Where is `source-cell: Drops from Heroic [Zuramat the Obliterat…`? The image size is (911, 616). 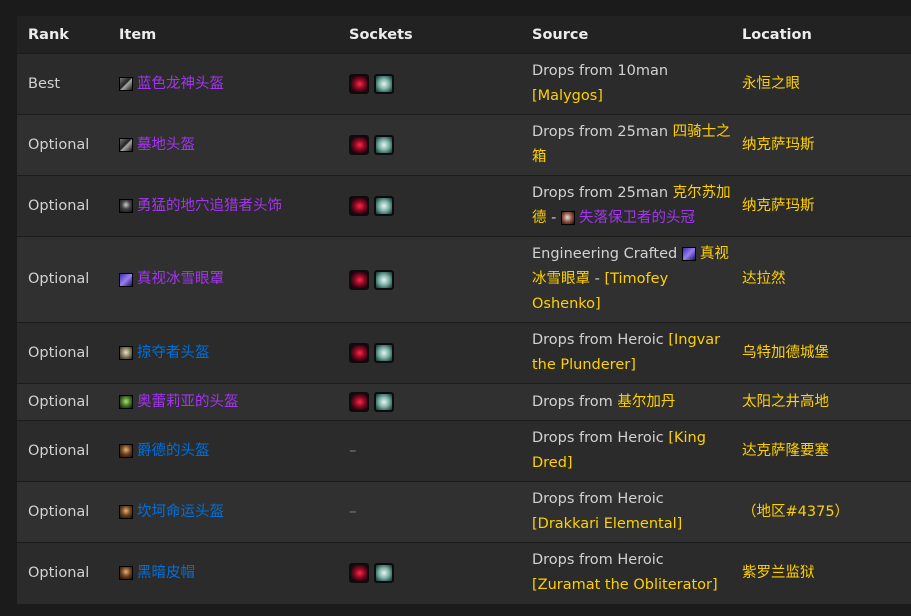 source-cell: Drops from Heroic [Zuramat the Obliterat… is located at coordinates (626, 573).